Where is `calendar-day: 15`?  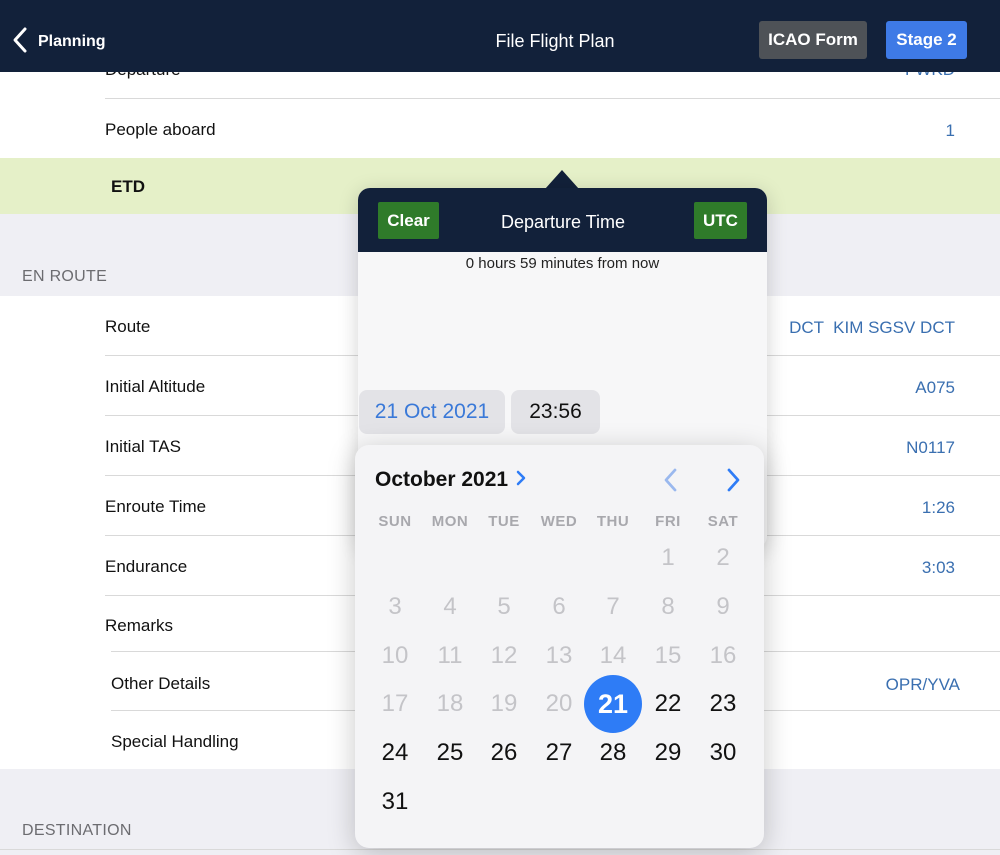
calendar-day: 15 is located at coordinates (668, 655).